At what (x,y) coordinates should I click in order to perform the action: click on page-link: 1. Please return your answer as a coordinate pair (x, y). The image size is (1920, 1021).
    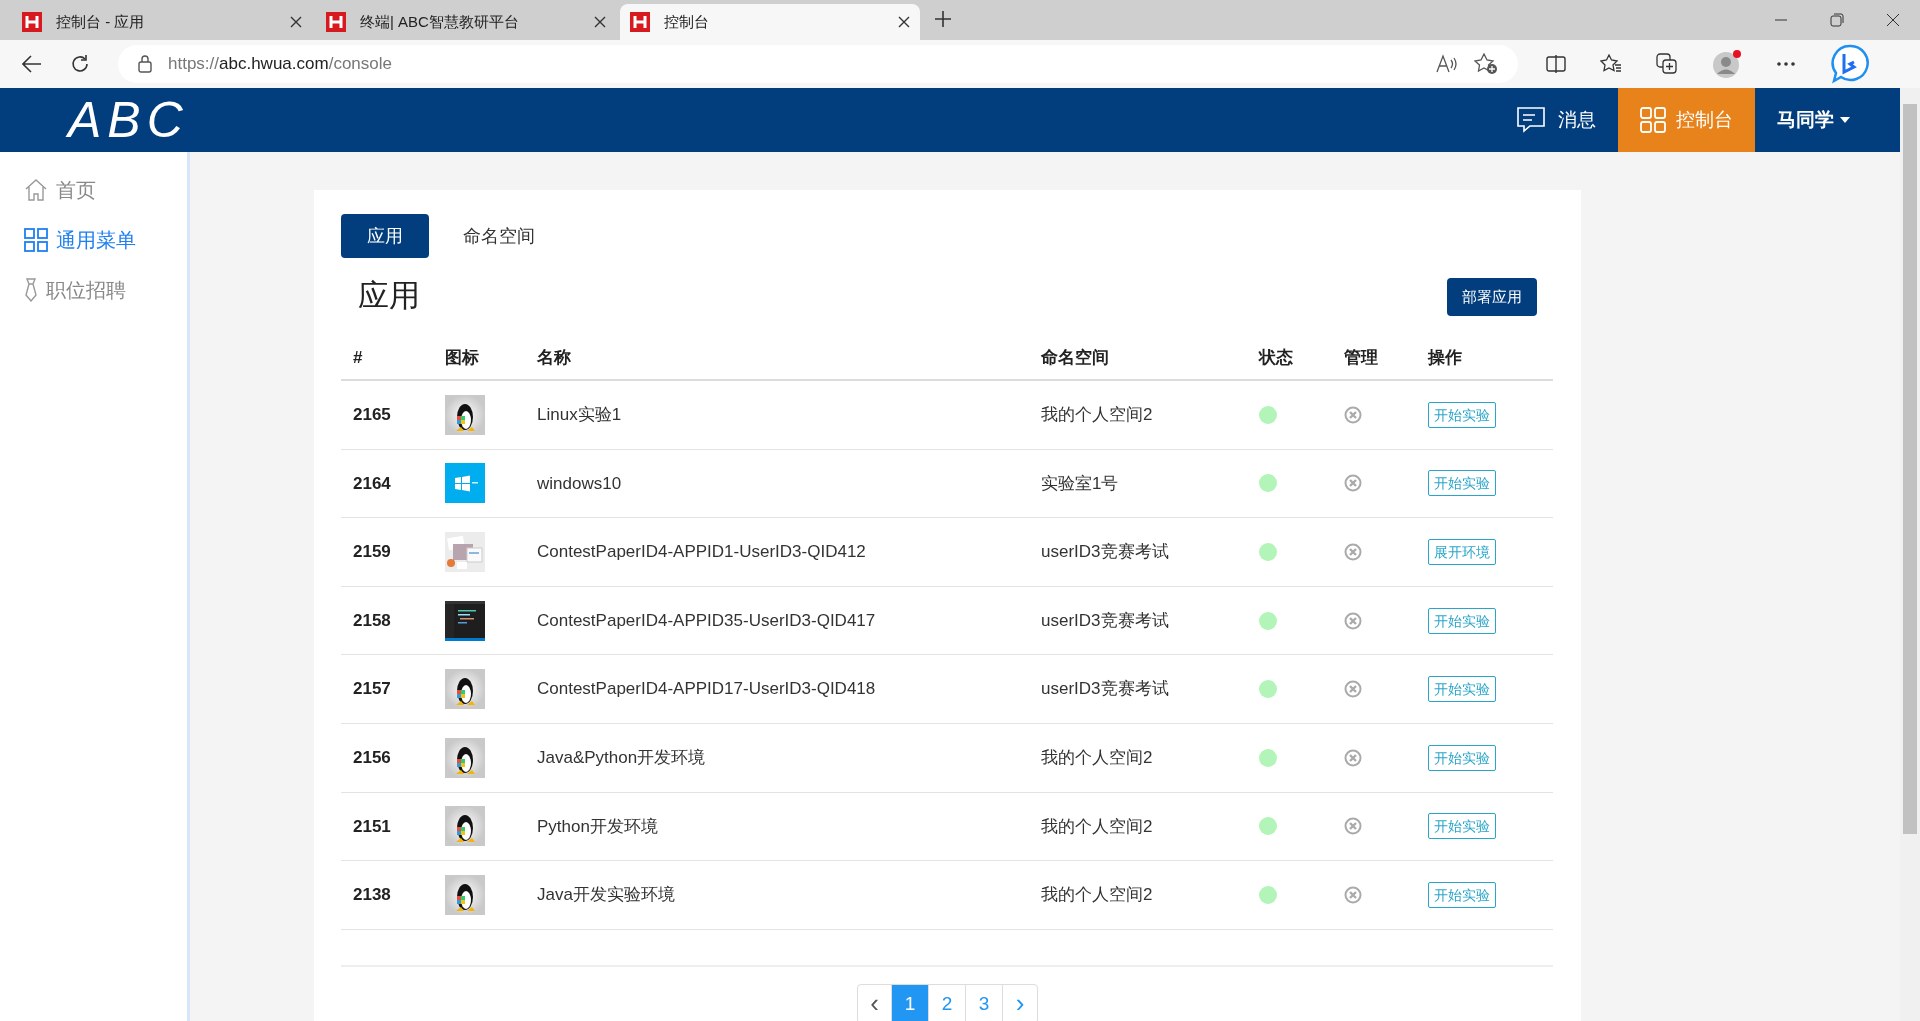
    Looking at the image, I should click on (910, 1002).